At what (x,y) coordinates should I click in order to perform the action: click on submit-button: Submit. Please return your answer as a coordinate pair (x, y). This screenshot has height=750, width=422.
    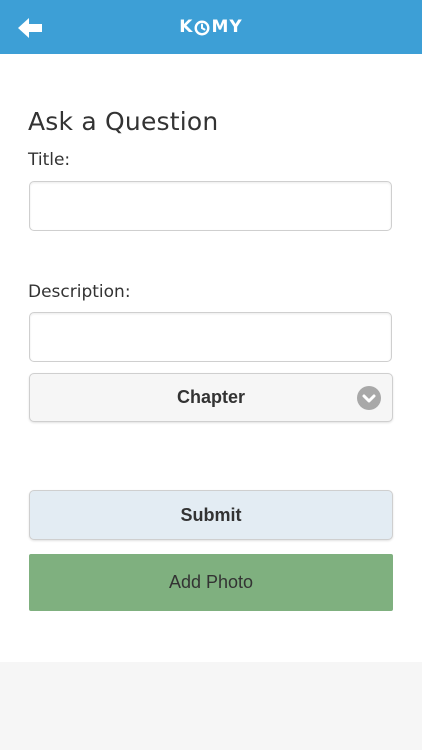
    Looking at the image, I should click on (211, 515).